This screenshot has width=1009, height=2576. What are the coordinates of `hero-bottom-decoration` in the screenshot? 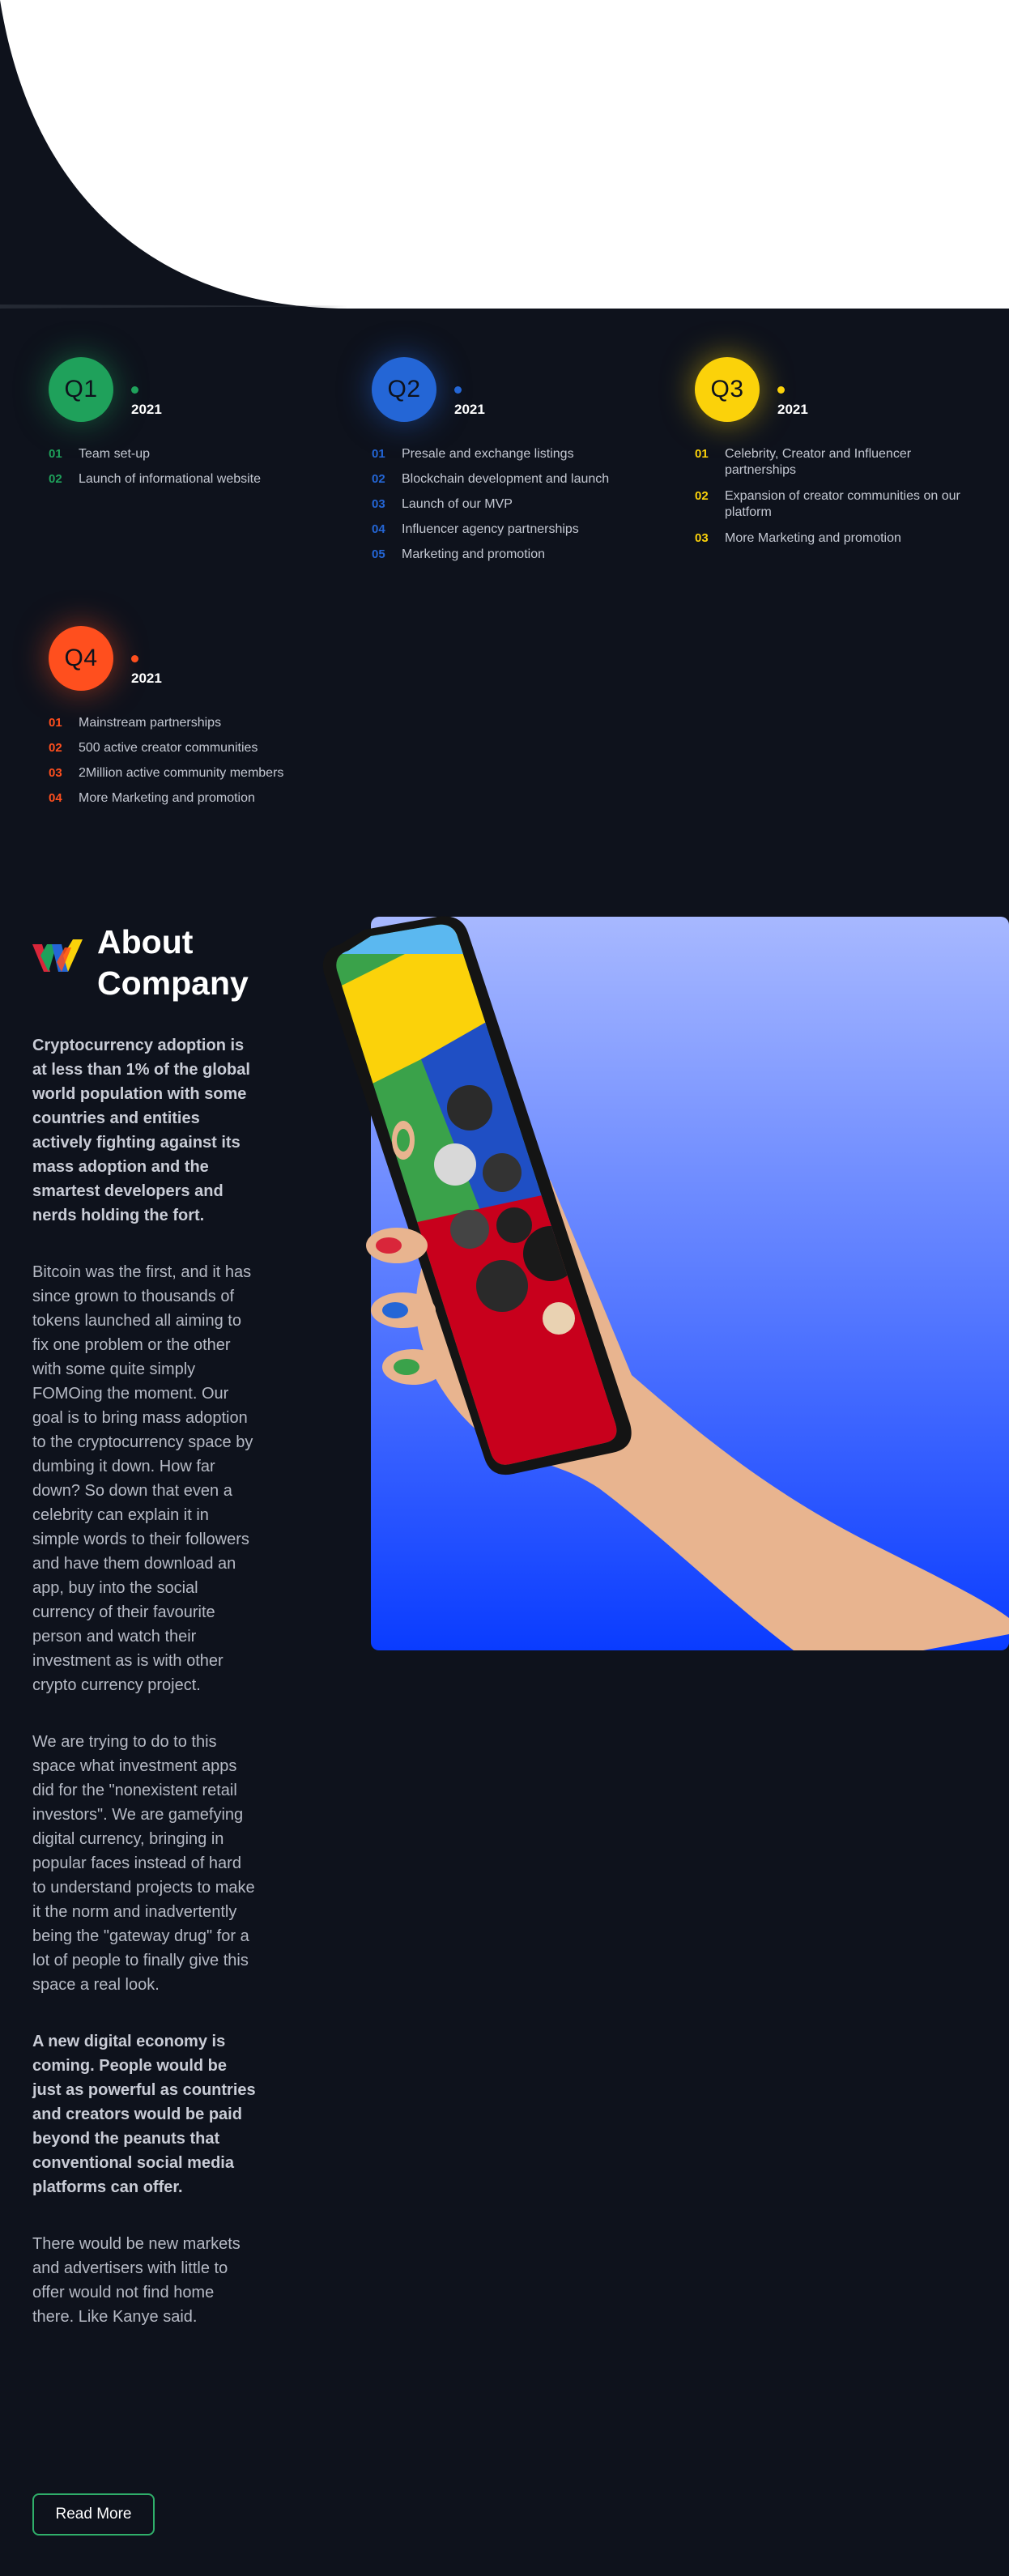 It's located at (504, 154).